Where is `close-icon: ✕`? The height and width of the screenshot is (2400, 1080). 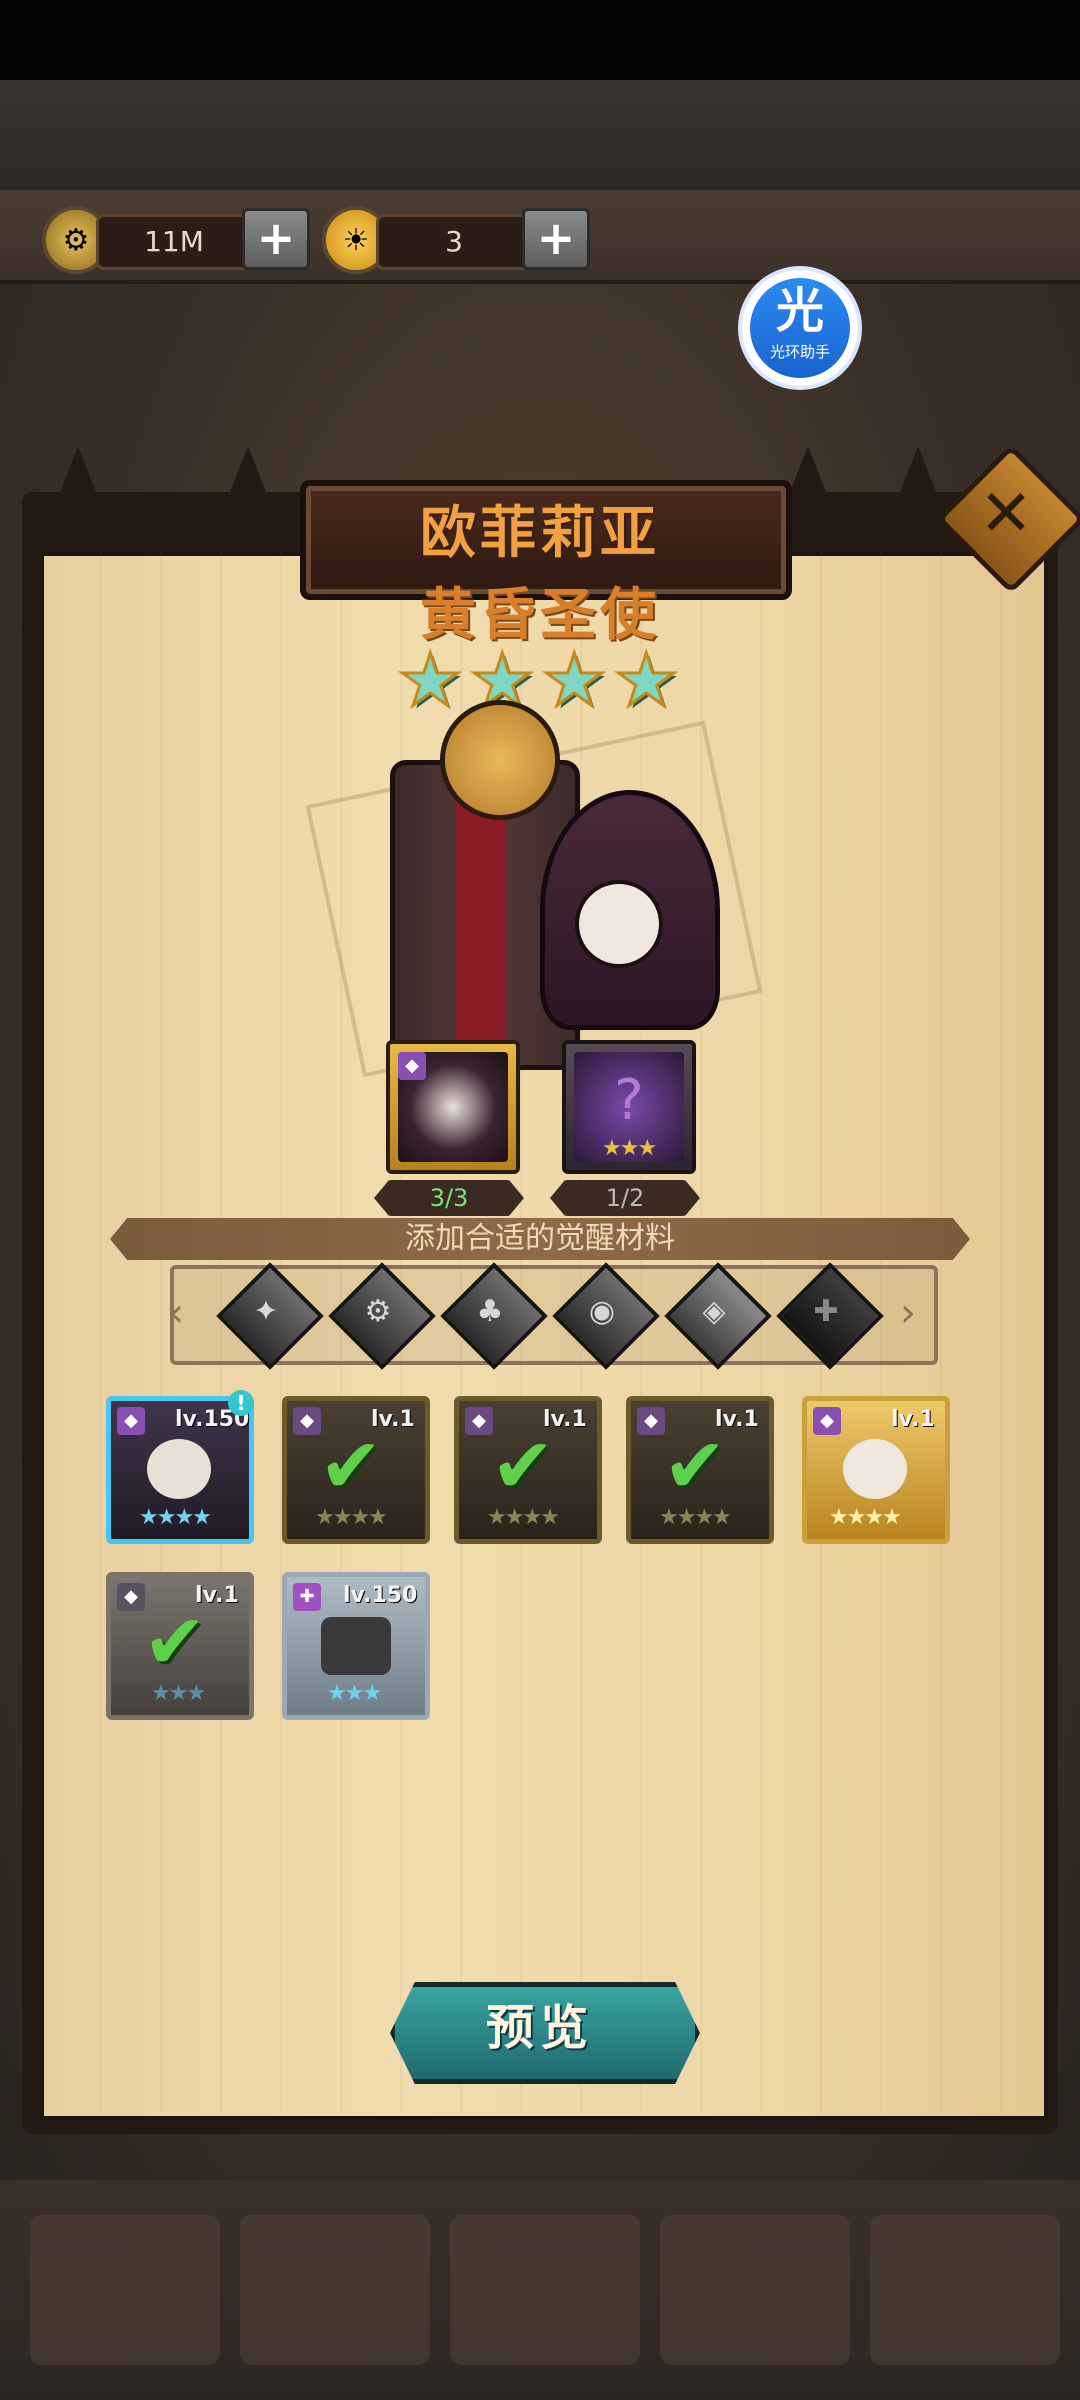 close-icon: ✕ is located at coordinates (1006, 514).